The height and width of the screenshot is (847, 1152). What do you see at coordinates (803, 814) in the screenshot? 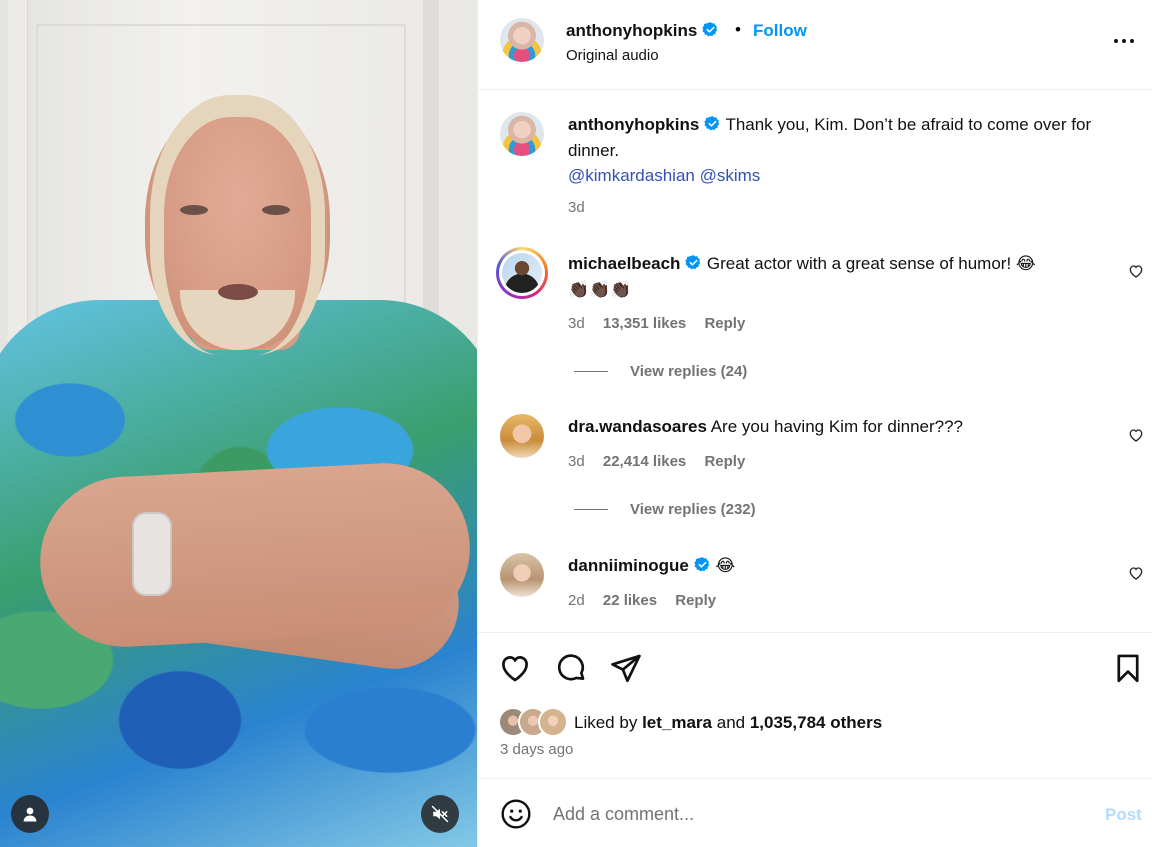
I see `comment-input` at bounding box center [803, 814].